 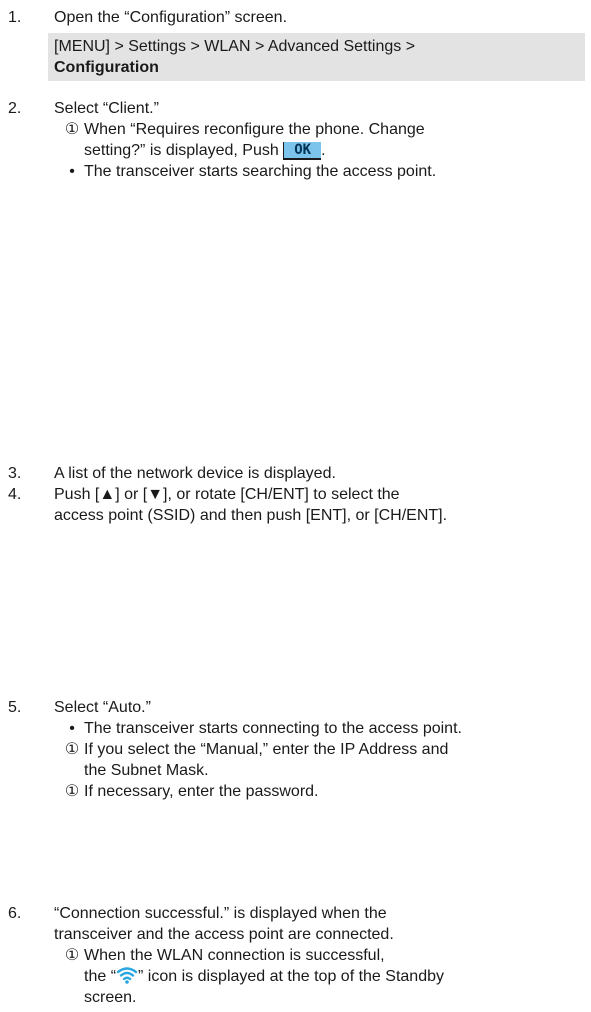 I want to click on step-text: Select “Client.”, so click(x=106, y=108).